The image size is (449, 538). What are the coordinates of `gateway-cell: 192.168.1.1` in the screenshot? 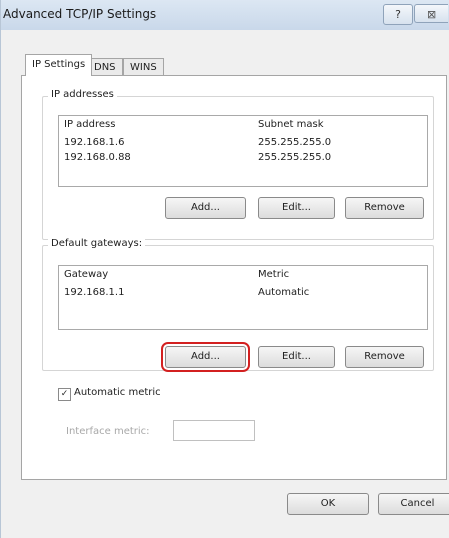 It's located at (94, 293).